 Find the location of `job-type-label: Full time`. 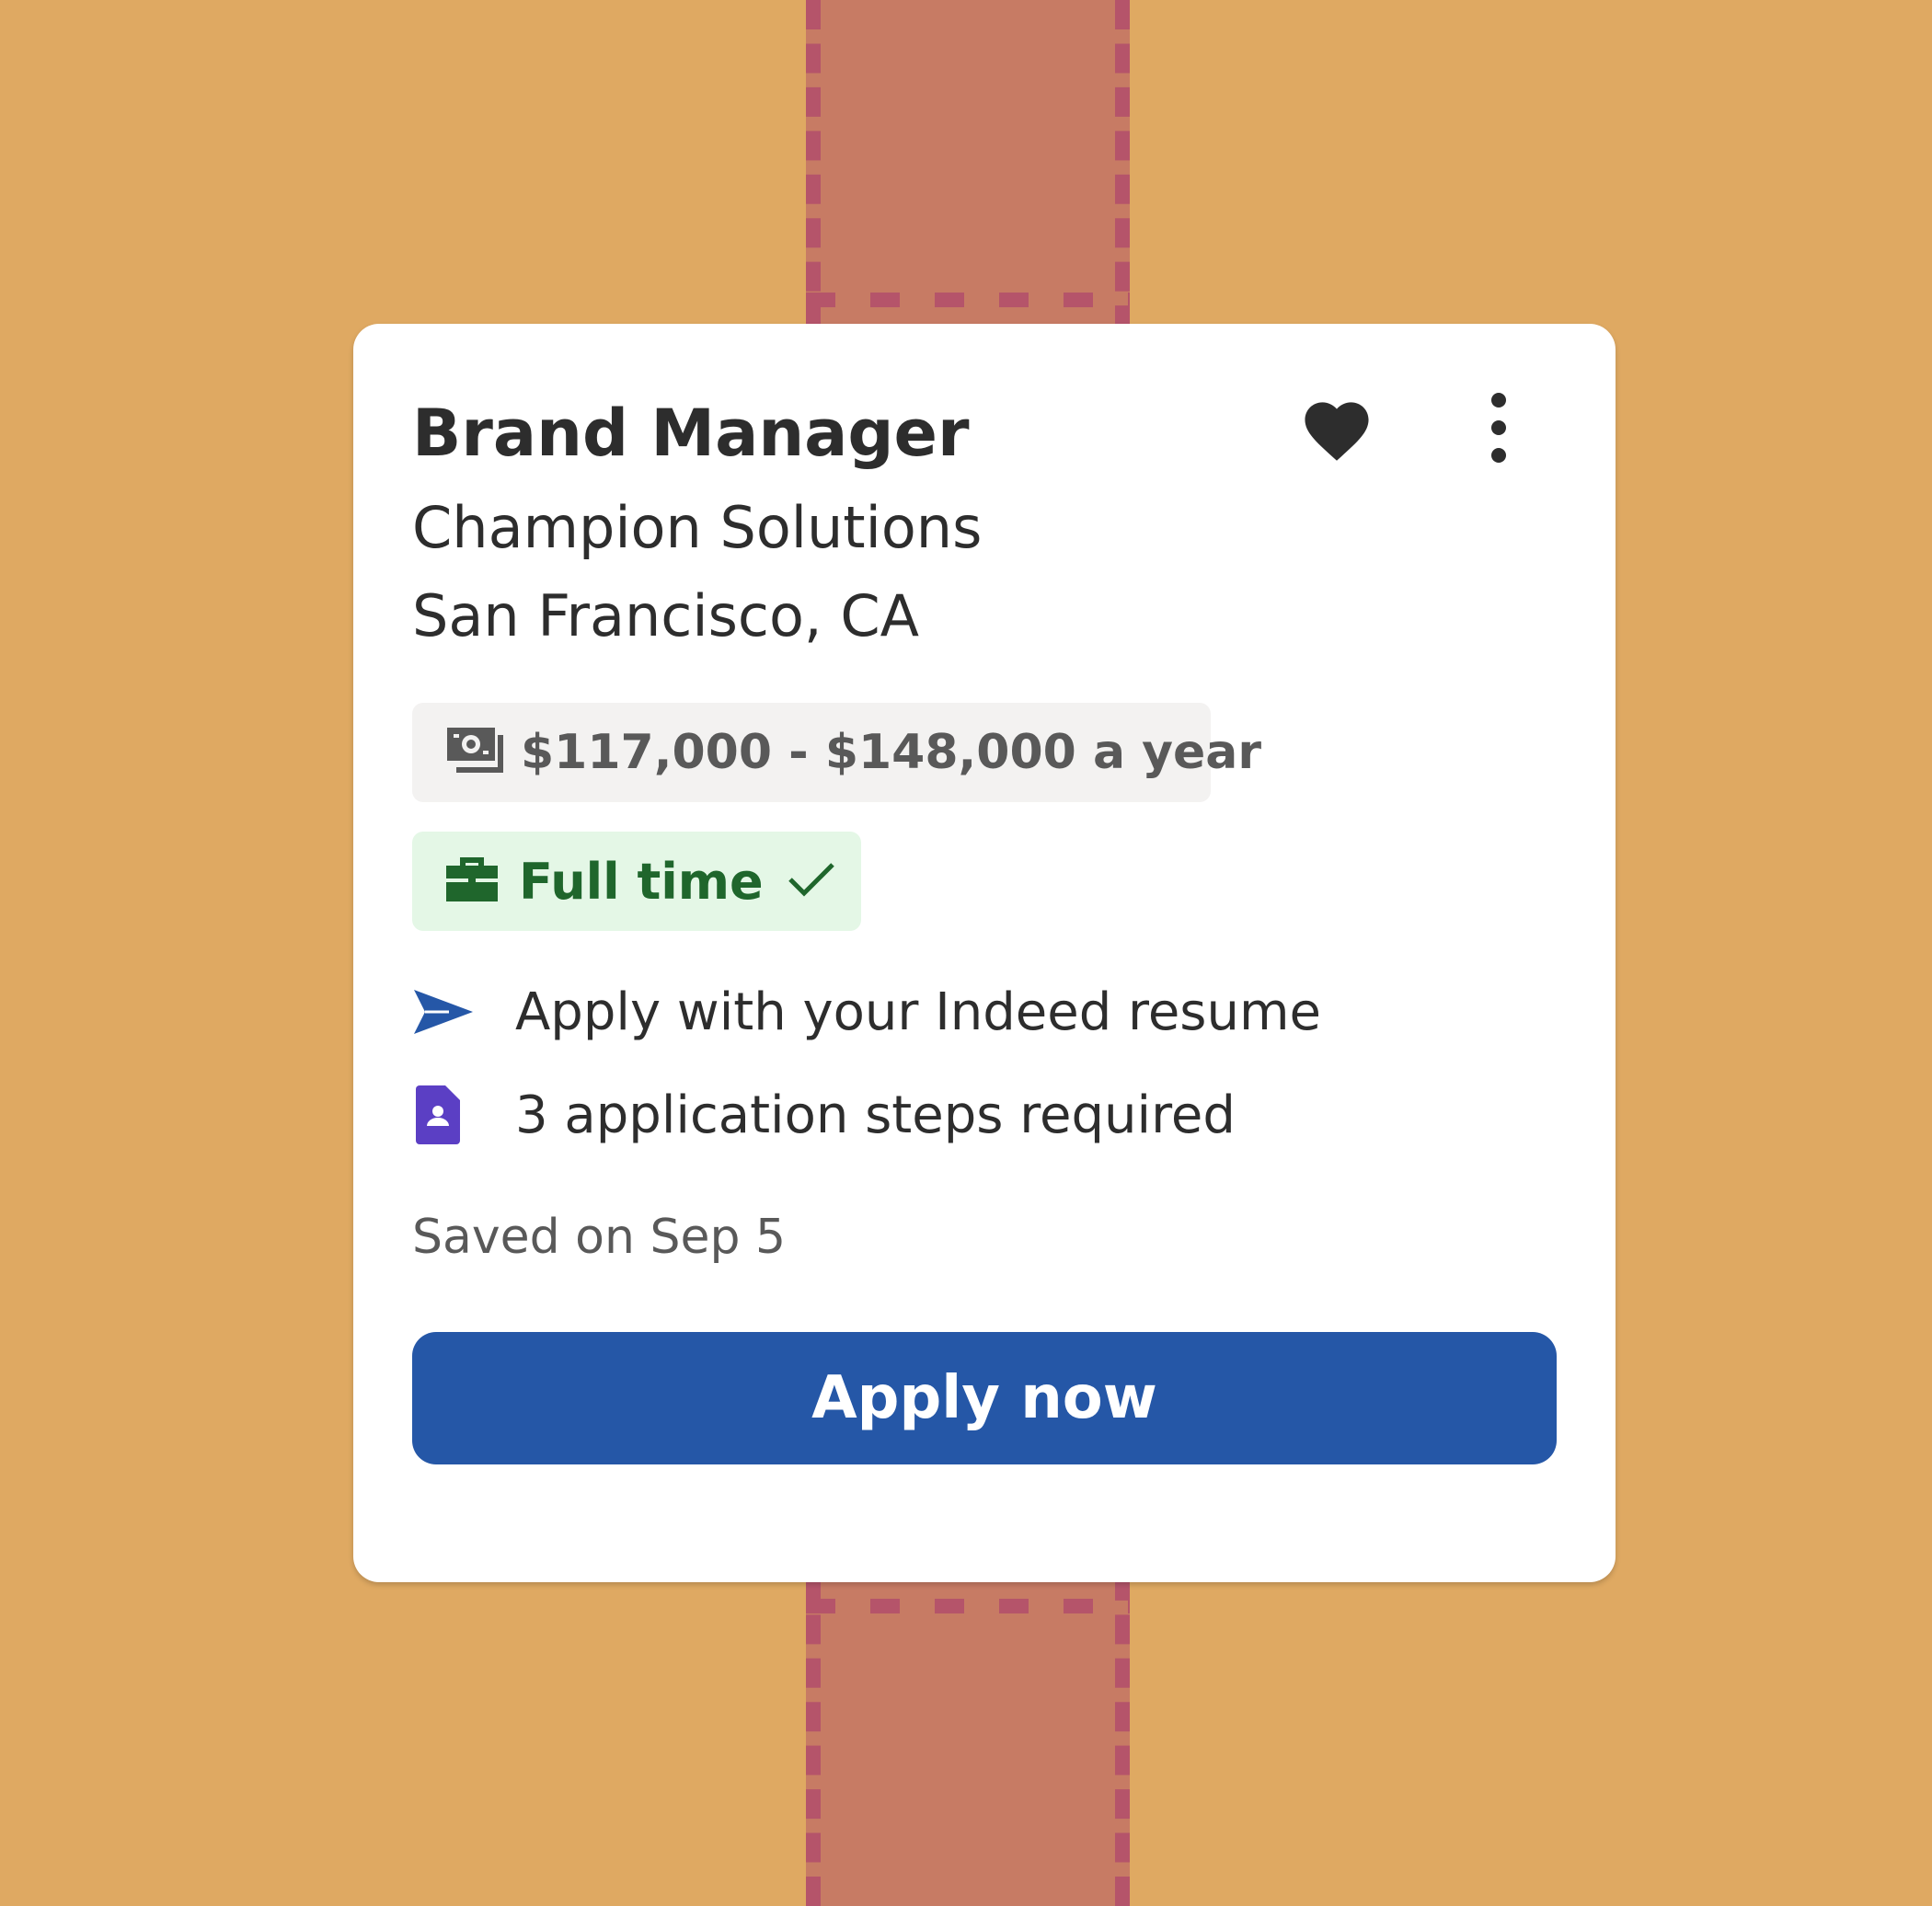

job-type-label: Full time is located at coordinates (641, 881).